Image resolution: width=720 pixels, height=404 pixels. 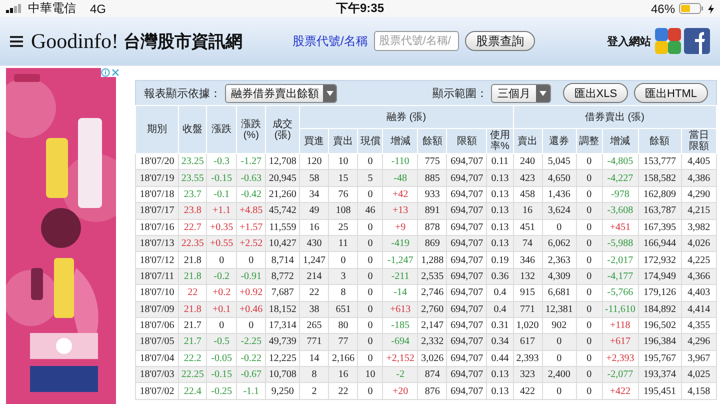 What do you see at coordinates (500, 162) in the screenshot?
I see `table-cell: 0.11` at bounding box center [500, 162].